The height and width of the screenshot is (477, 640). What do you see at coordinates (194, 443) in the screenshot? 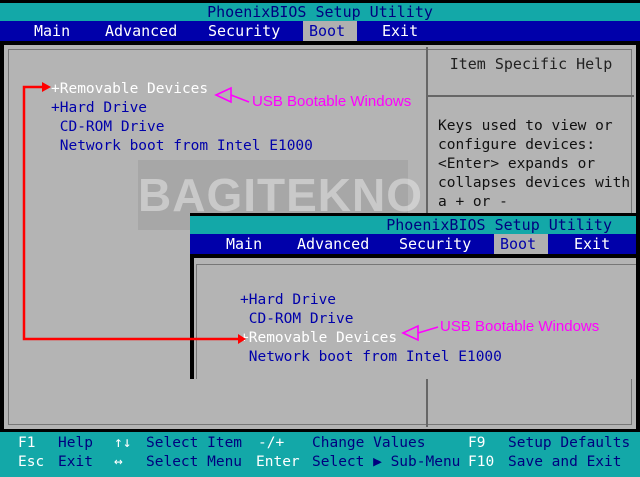
I see `key-up-down-desc: Select Item` at bounding box center [194, 443].